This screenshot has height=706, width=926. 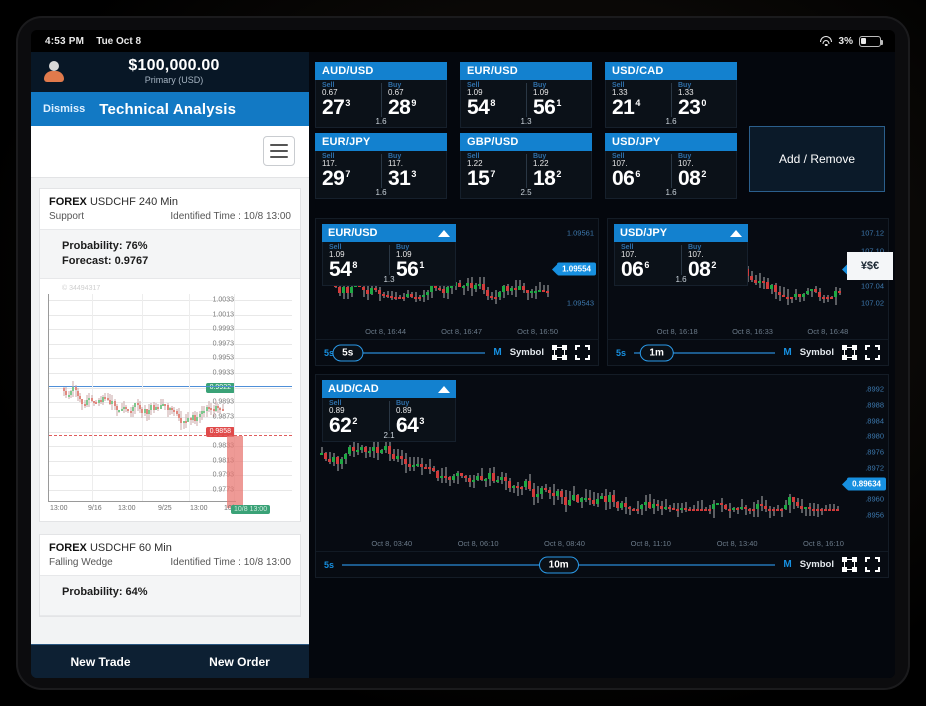 What do you see at coordinates (348, 103) in the screenshot?
I see `sell-side: Sell 0.67 273` at bounding box center [348, 103].